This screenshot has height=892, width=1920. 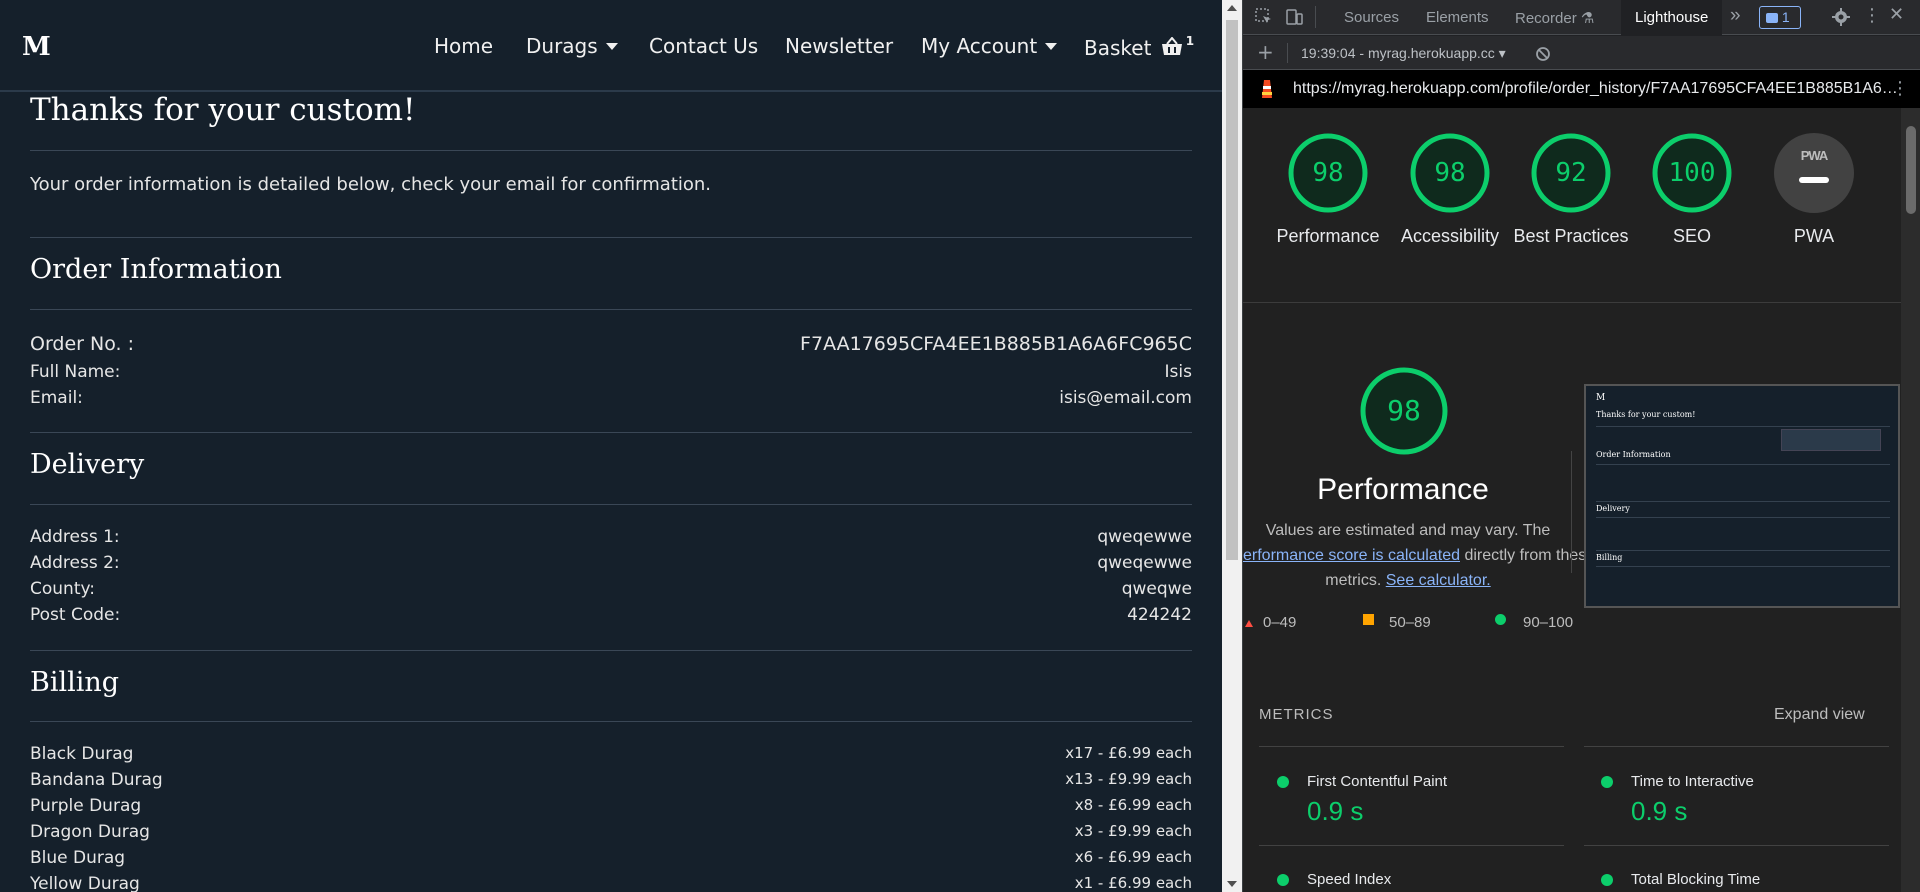 What do you see at coordinates (1232, 8) in the screenshot?
I see `scroll-up-icon` at bounding box center [1232, 8].